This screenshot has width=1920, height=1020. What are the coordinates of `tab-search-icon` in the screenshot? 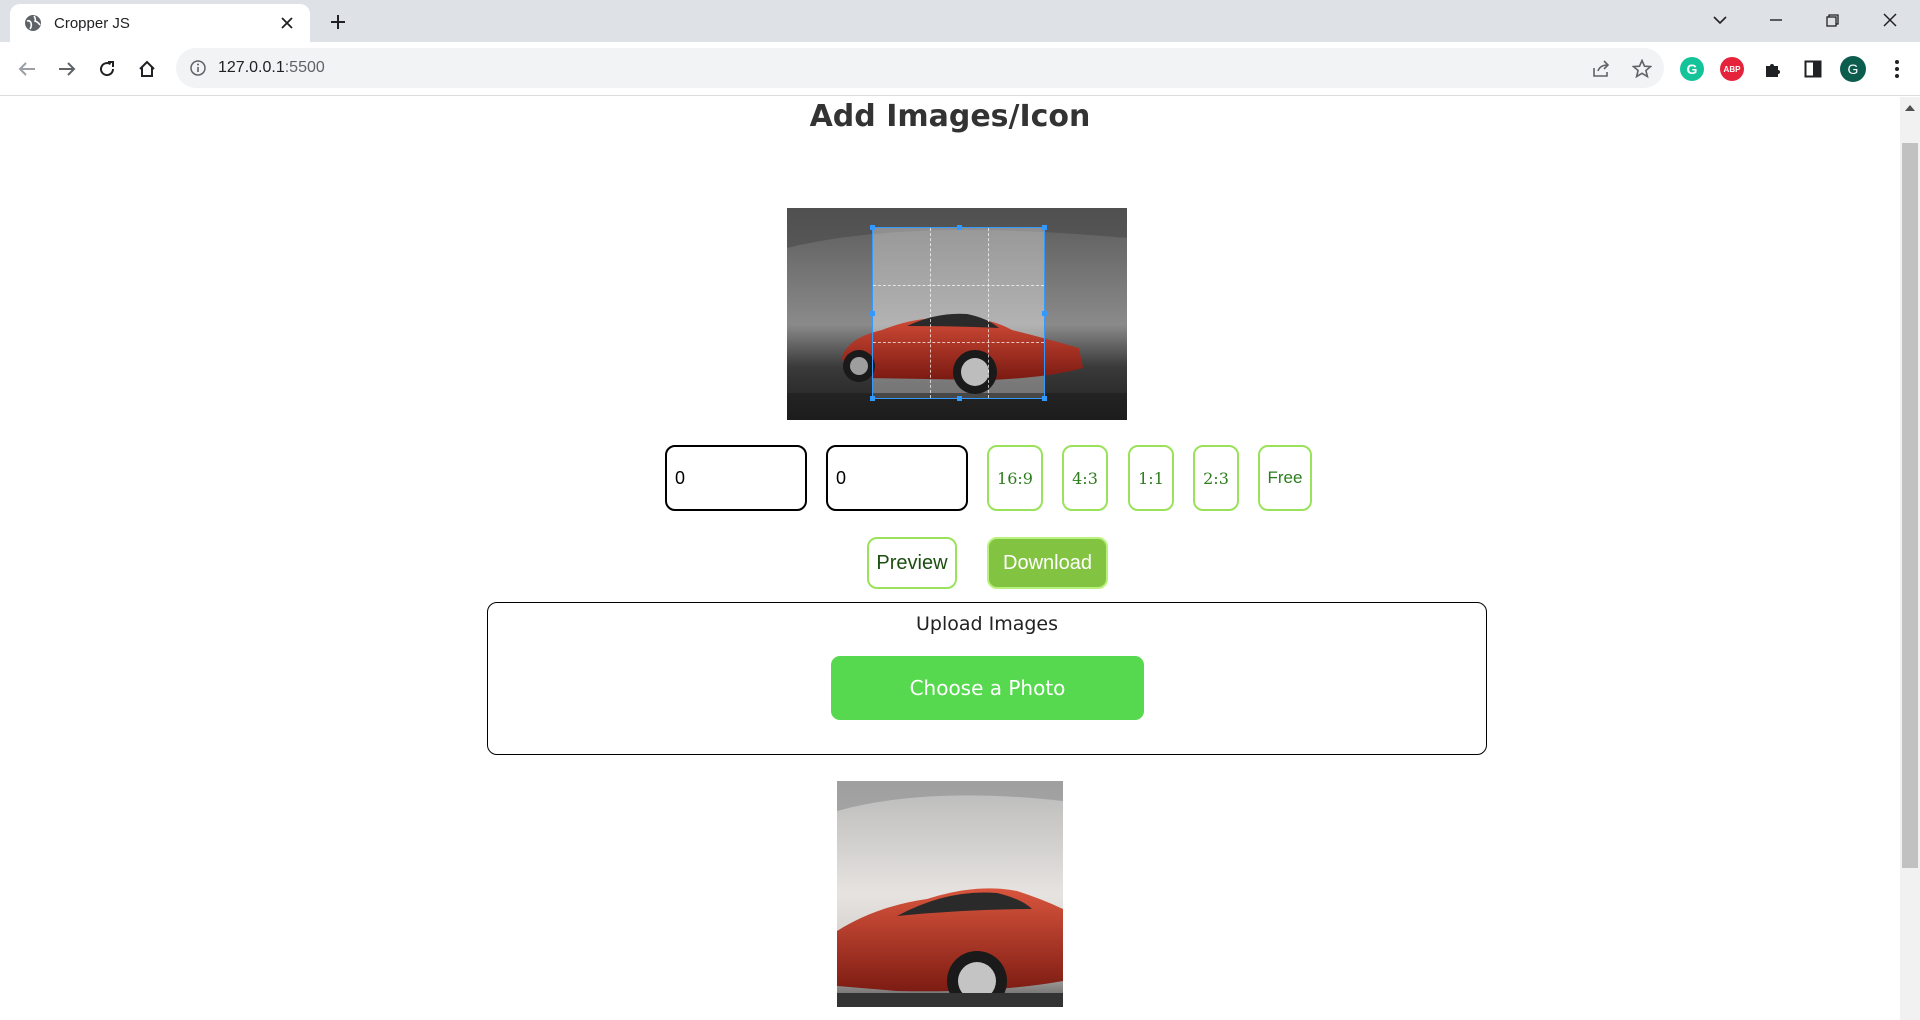 It's located at (1720, 20).